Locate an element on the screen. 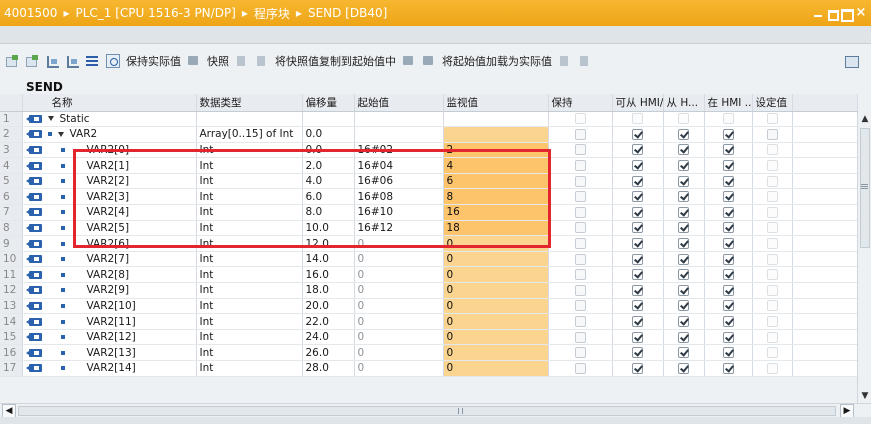  name-cell: Static is located at coordinates (109, 119).